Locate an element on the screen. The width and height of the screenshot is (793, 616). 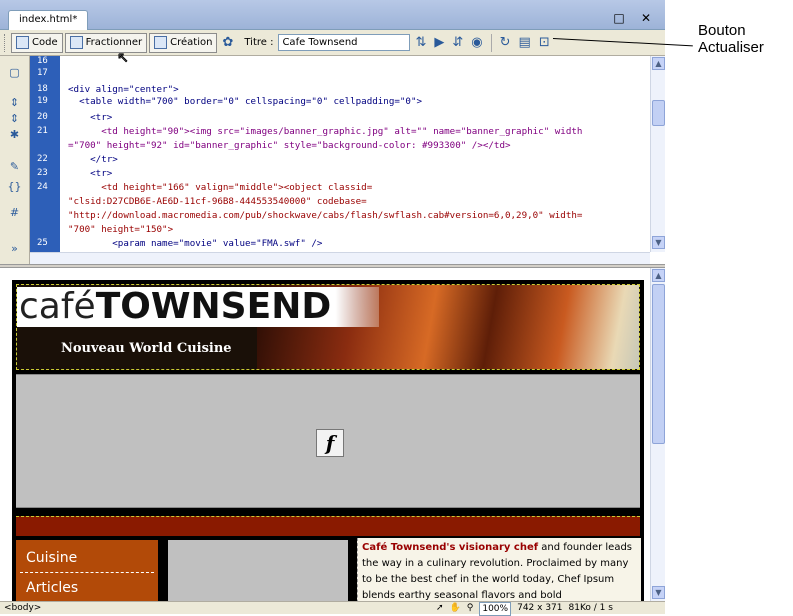
code-view-button: Code is located at coordinates (37, 42).